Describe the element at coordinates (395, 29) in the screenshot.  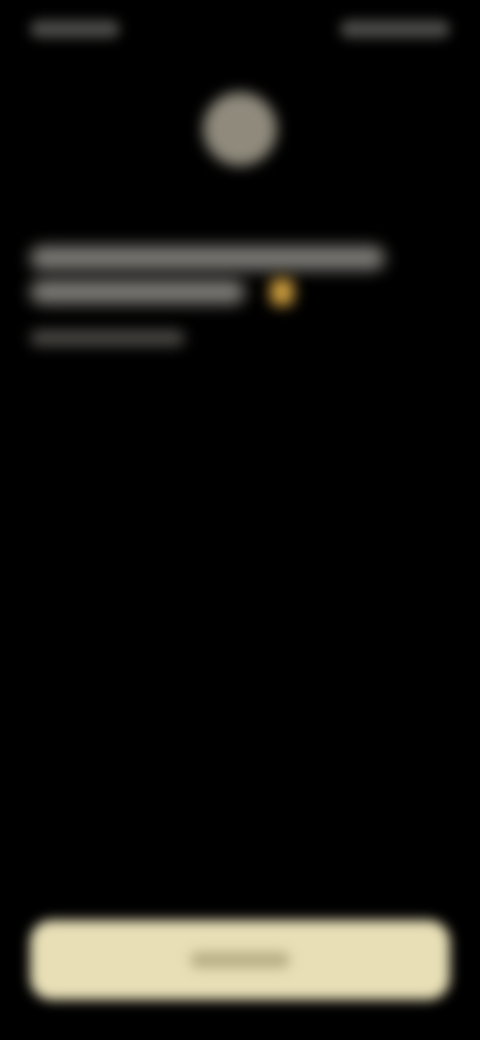
I see `status-icons` at that location.